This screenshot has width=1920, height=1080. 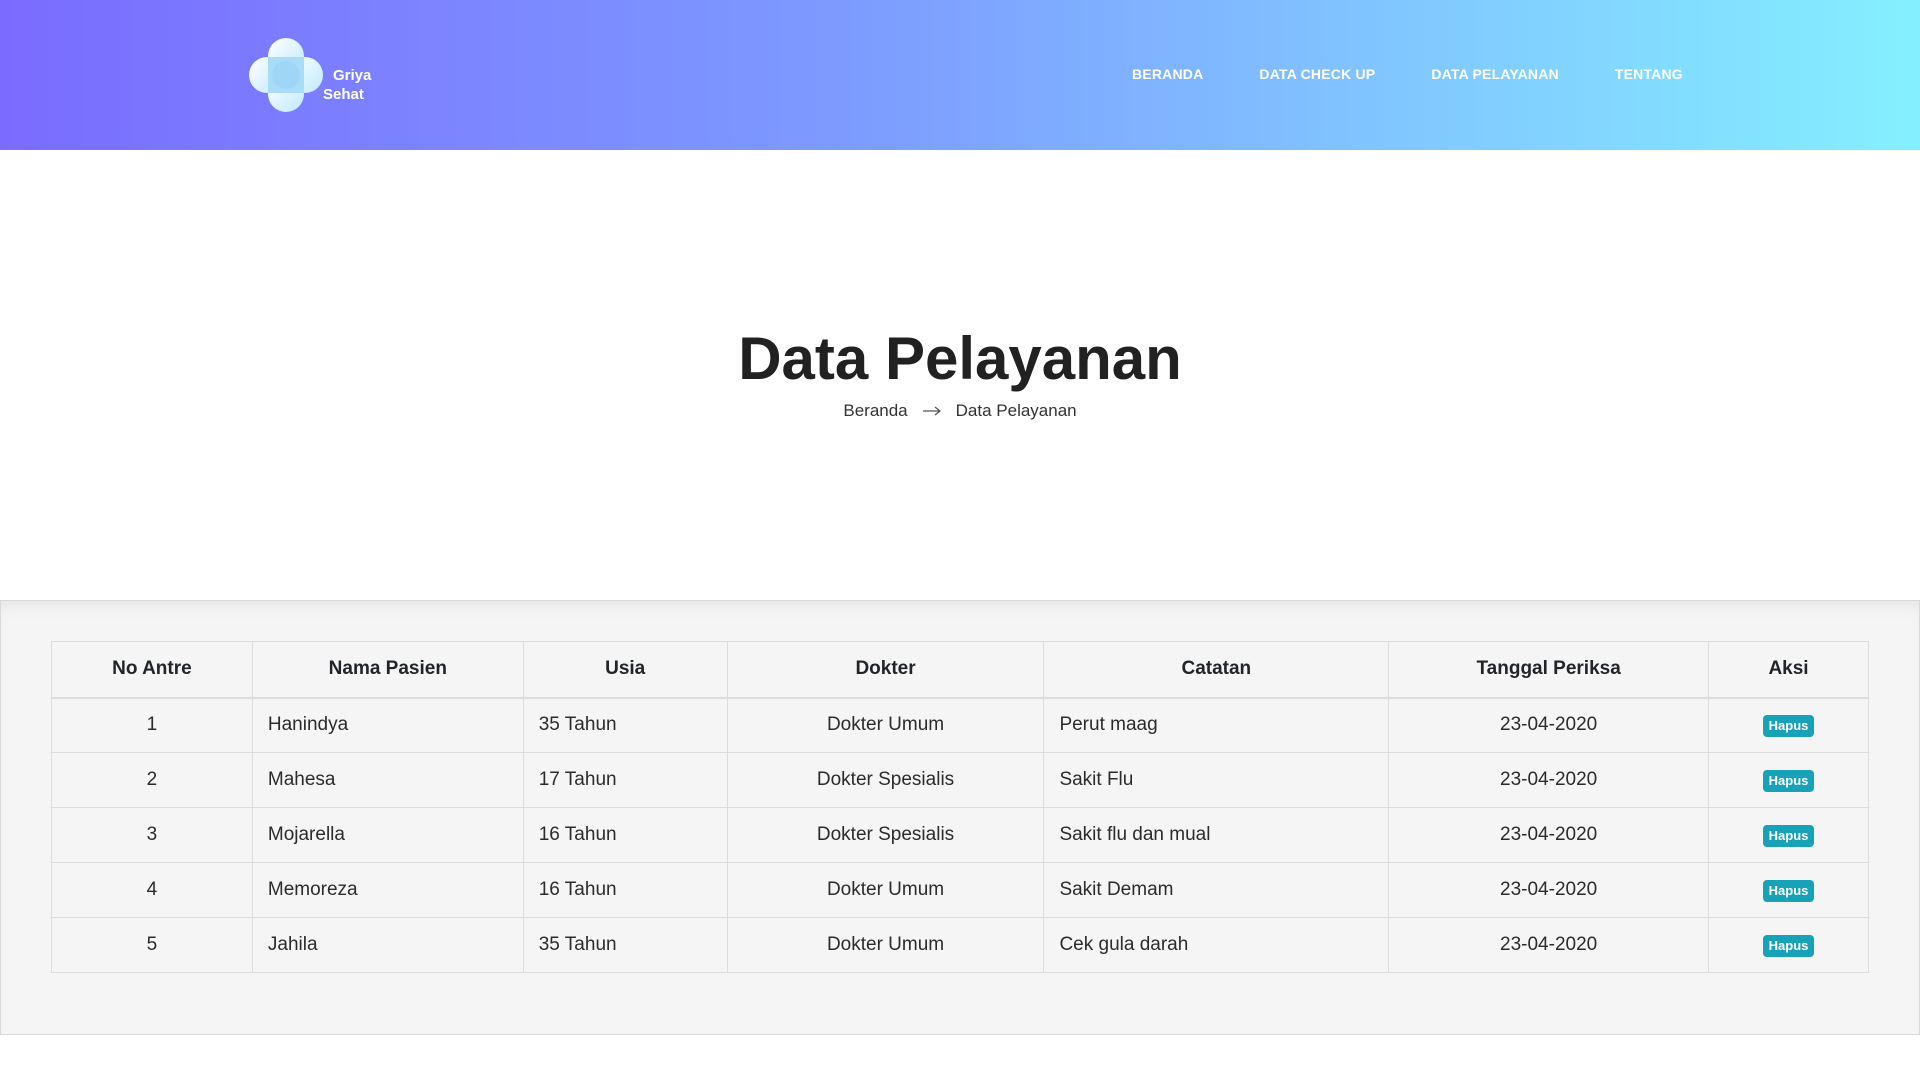 I want to click on nav-link-data-pelayanan: DATA PELAYANAN, so click(x=1495, y=74).